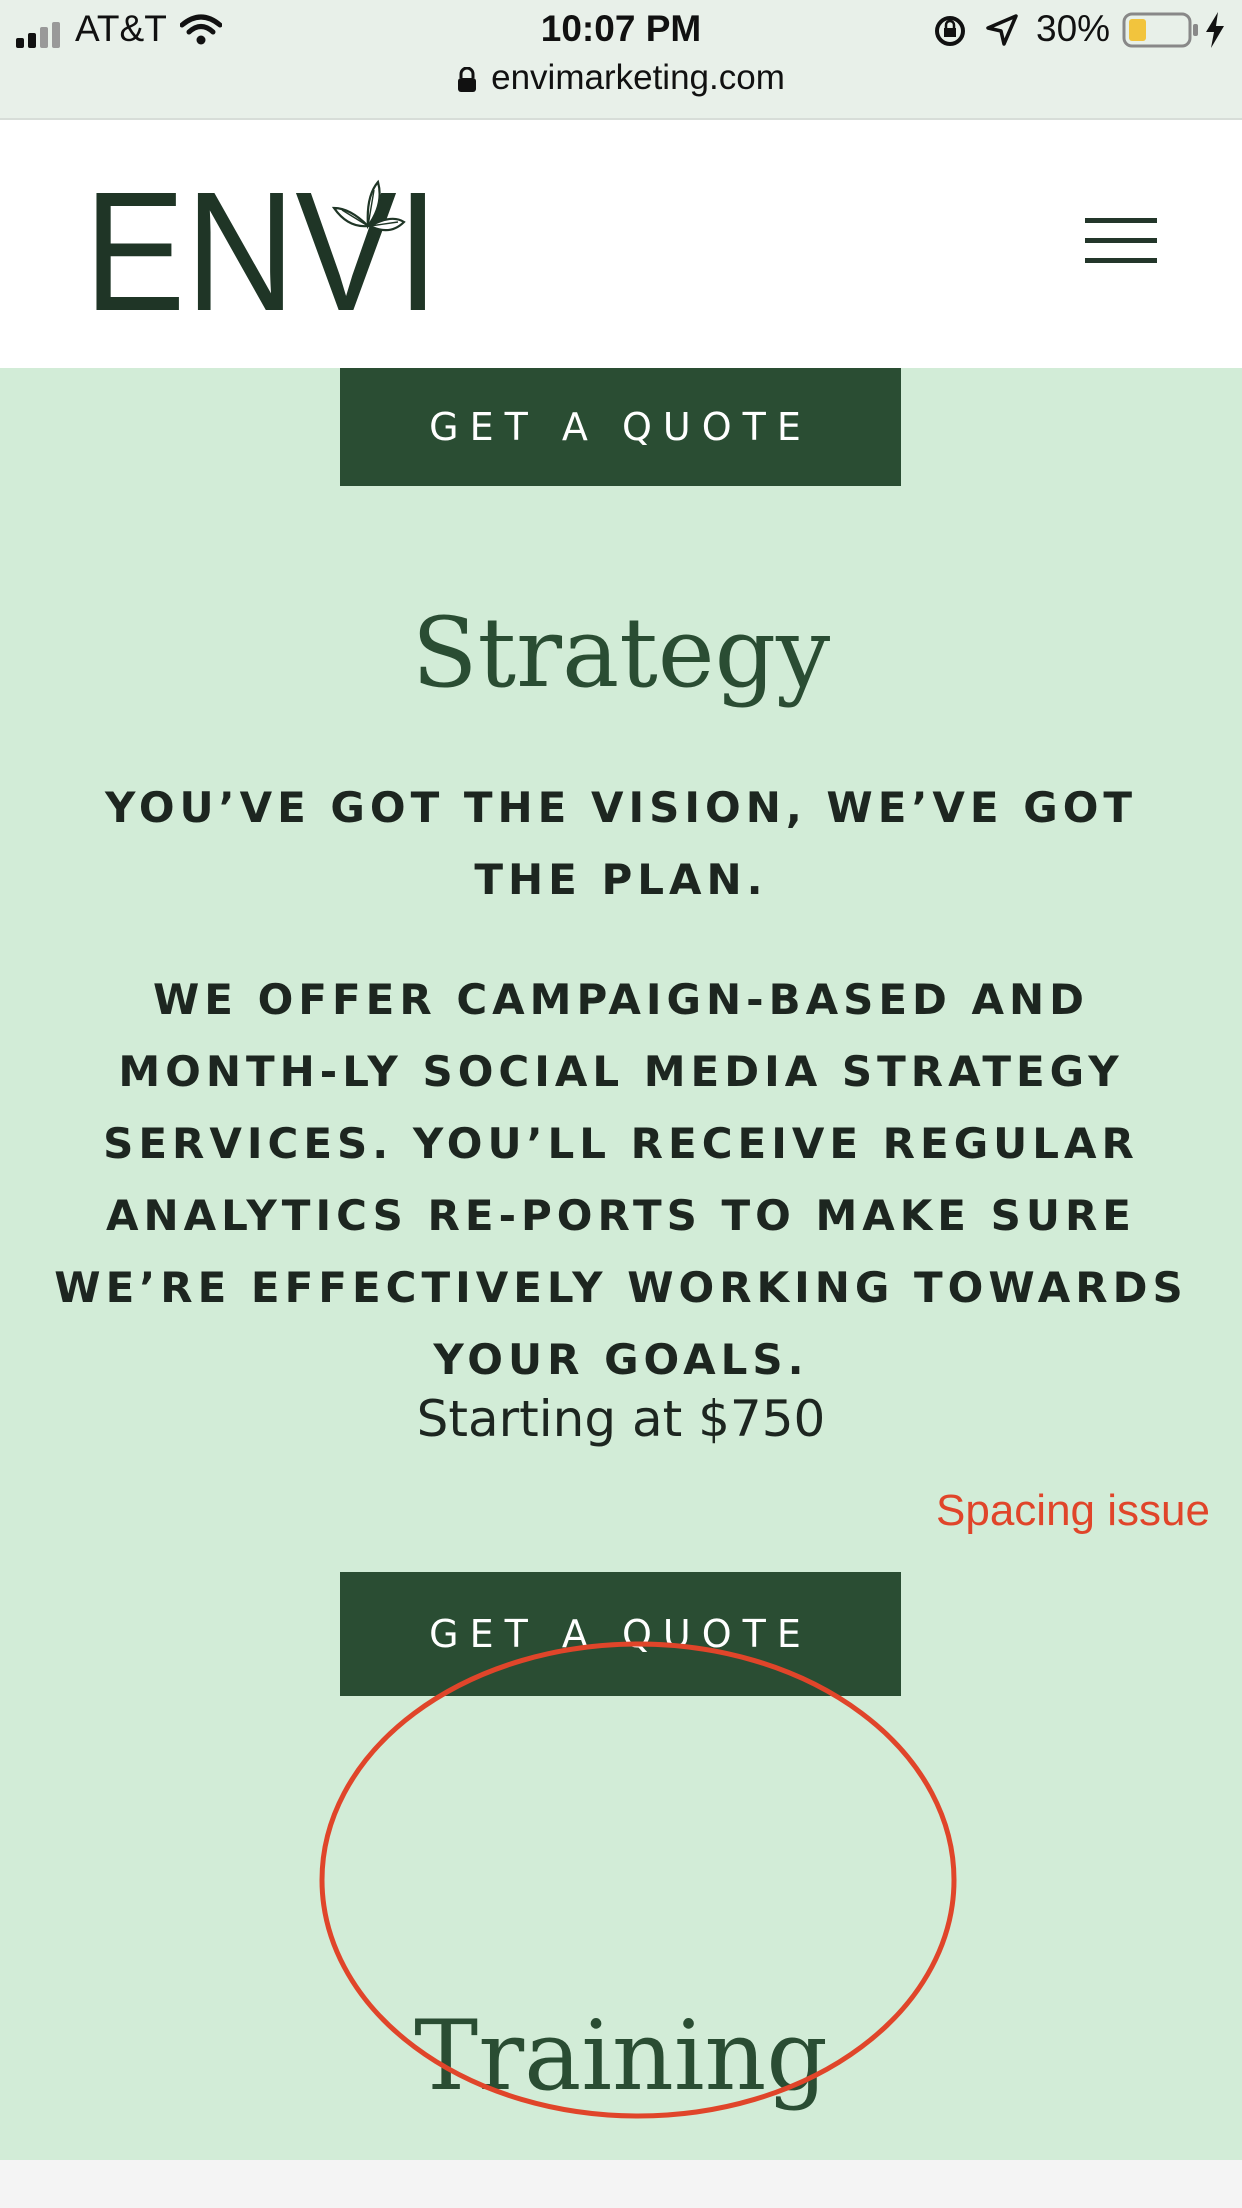 The image size is (1242, 2208). I want to click on logo-text: ENVI, so click(261, 240).